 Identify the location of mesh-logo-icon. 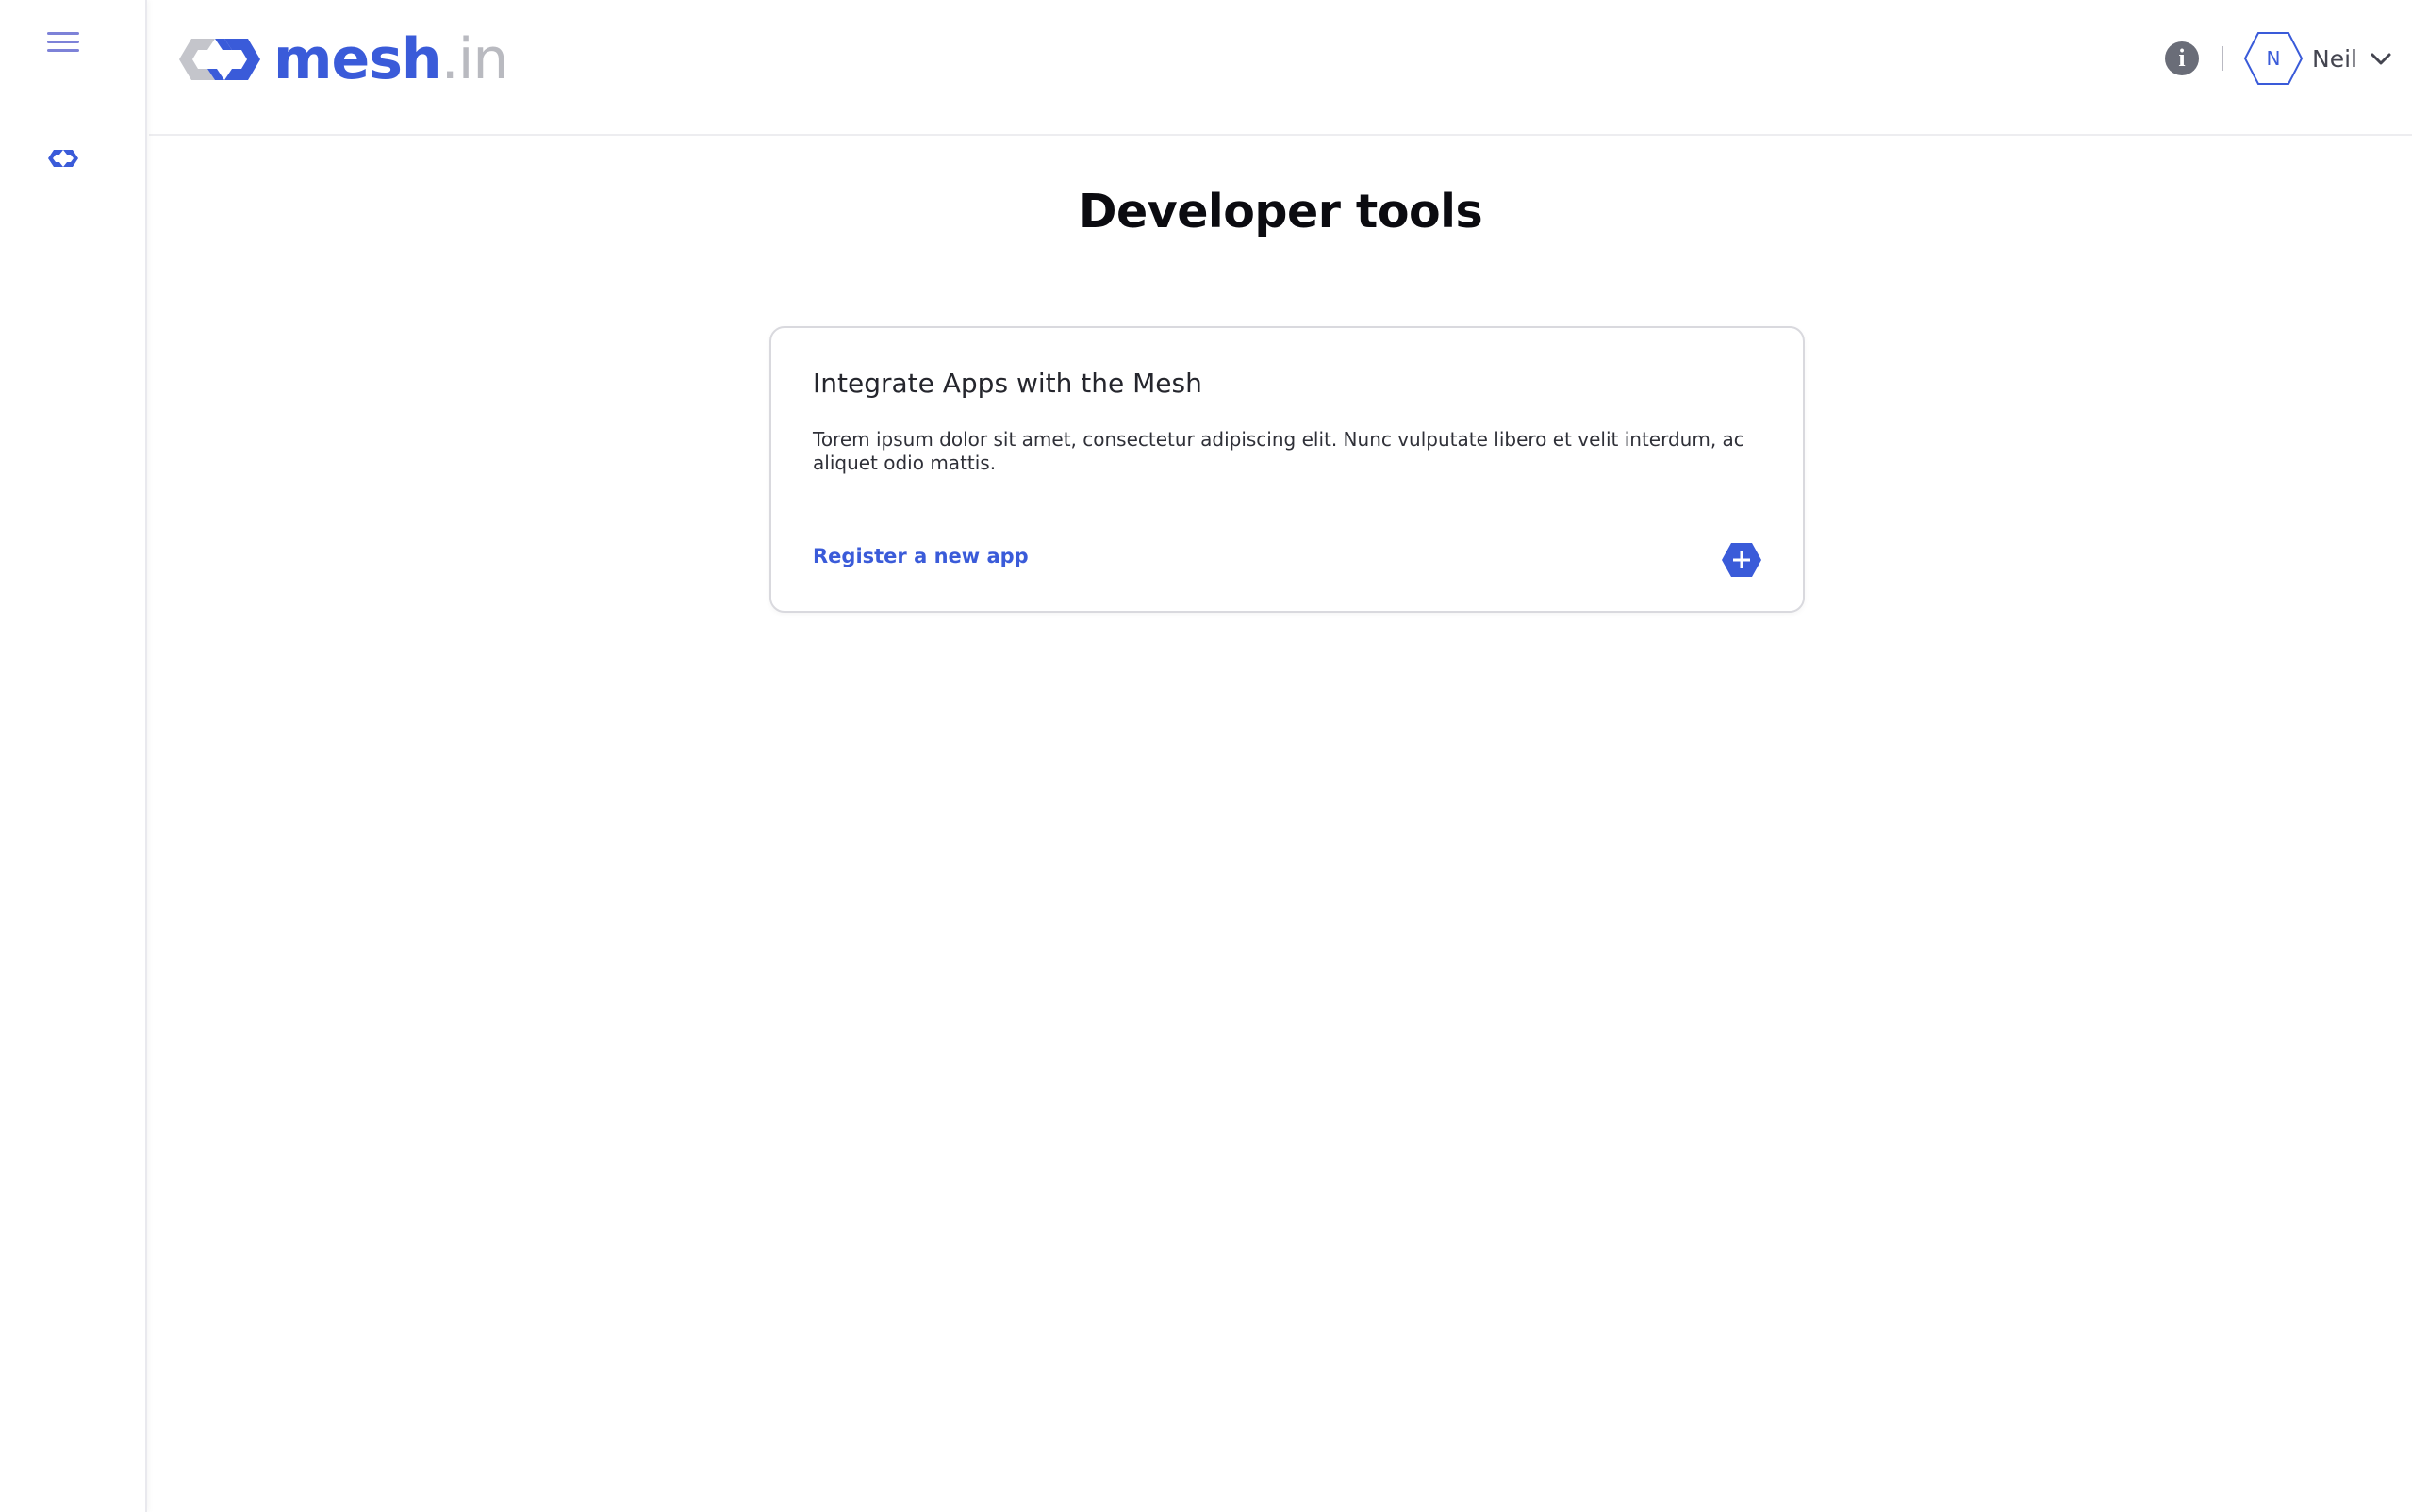
(219, 60).